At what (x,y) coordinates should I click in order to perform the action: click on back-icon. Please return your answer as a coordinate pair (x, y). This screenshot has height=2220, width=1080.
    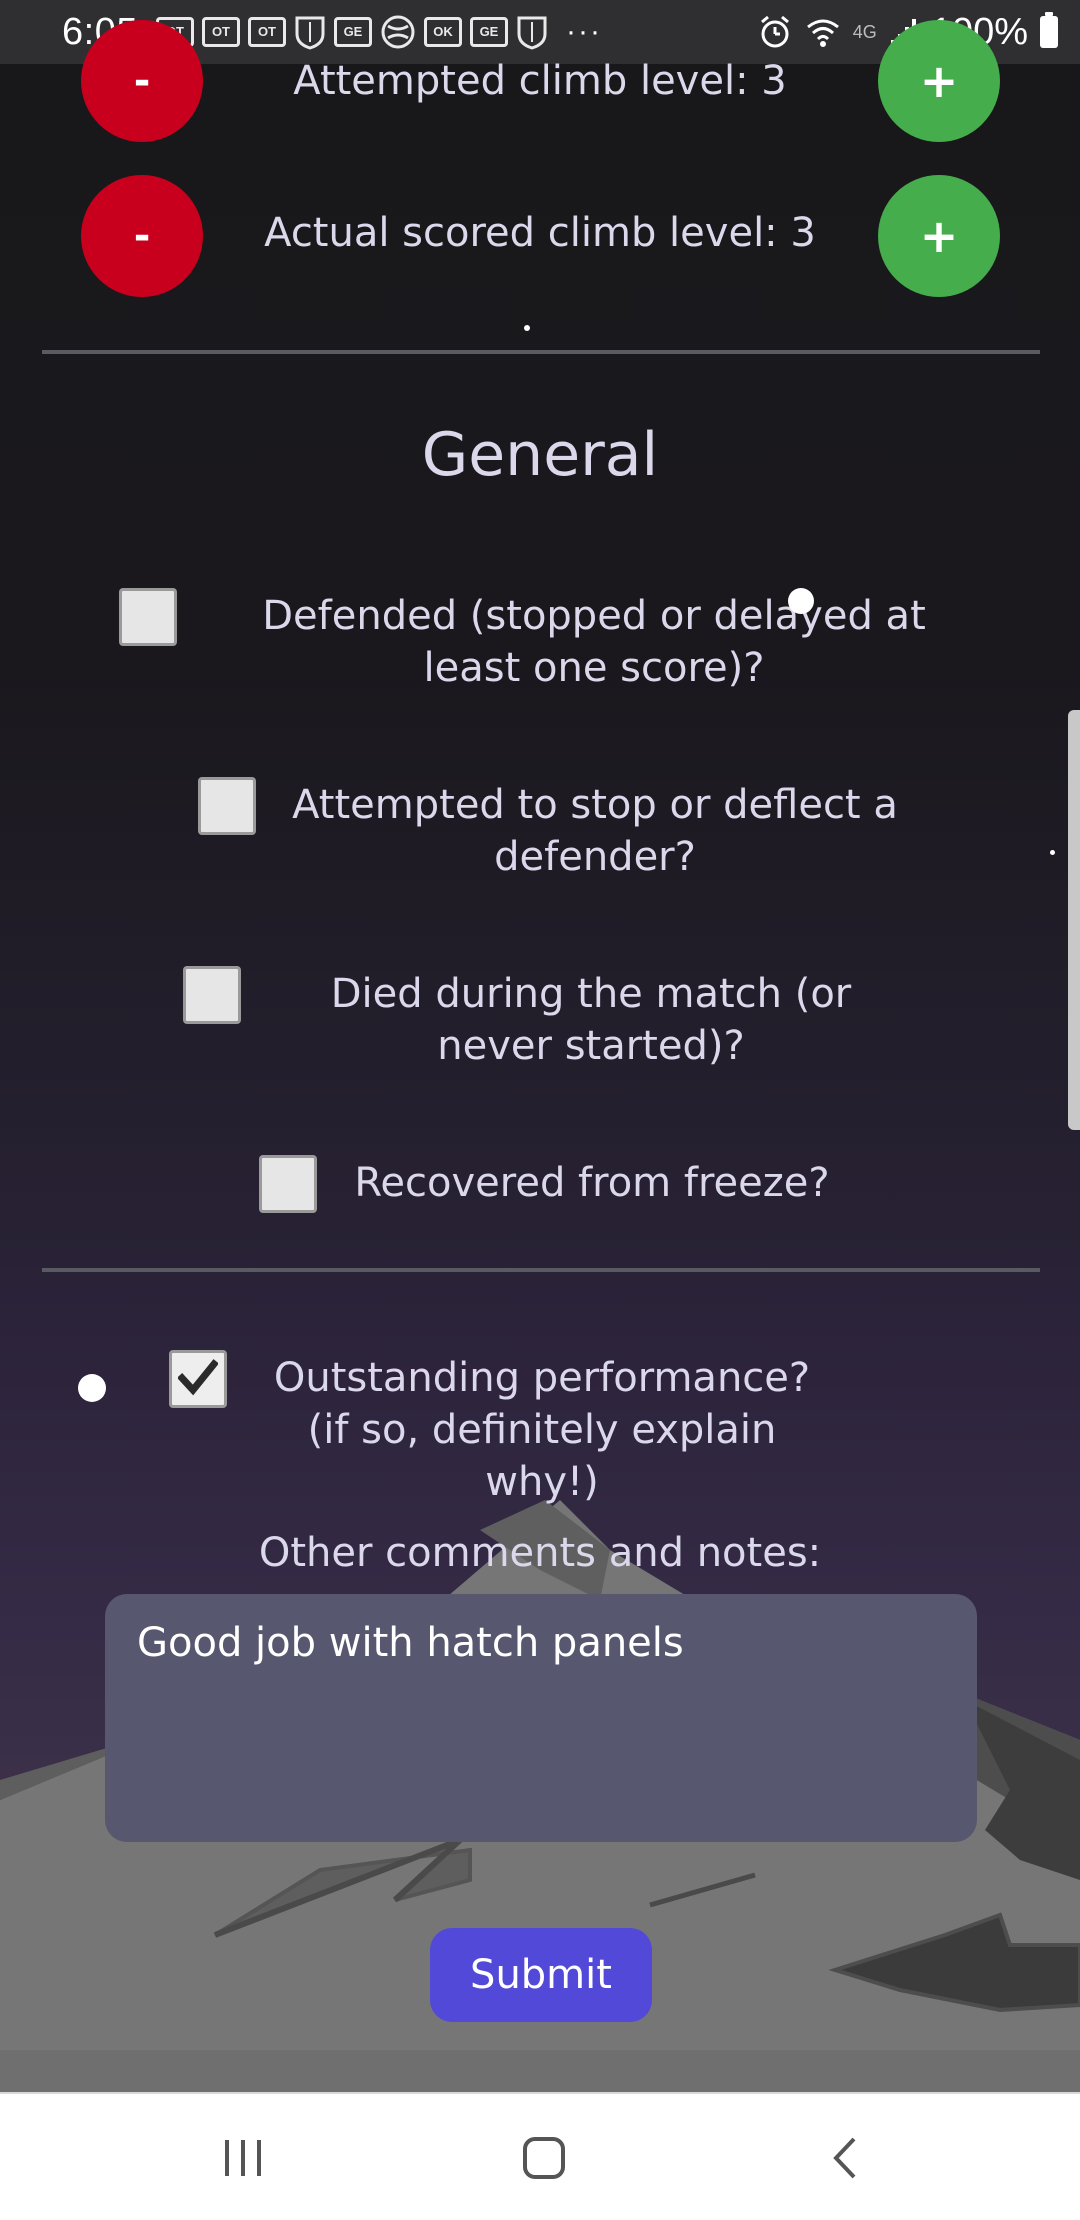
    Looking at the image, I should click on (844, 2158).